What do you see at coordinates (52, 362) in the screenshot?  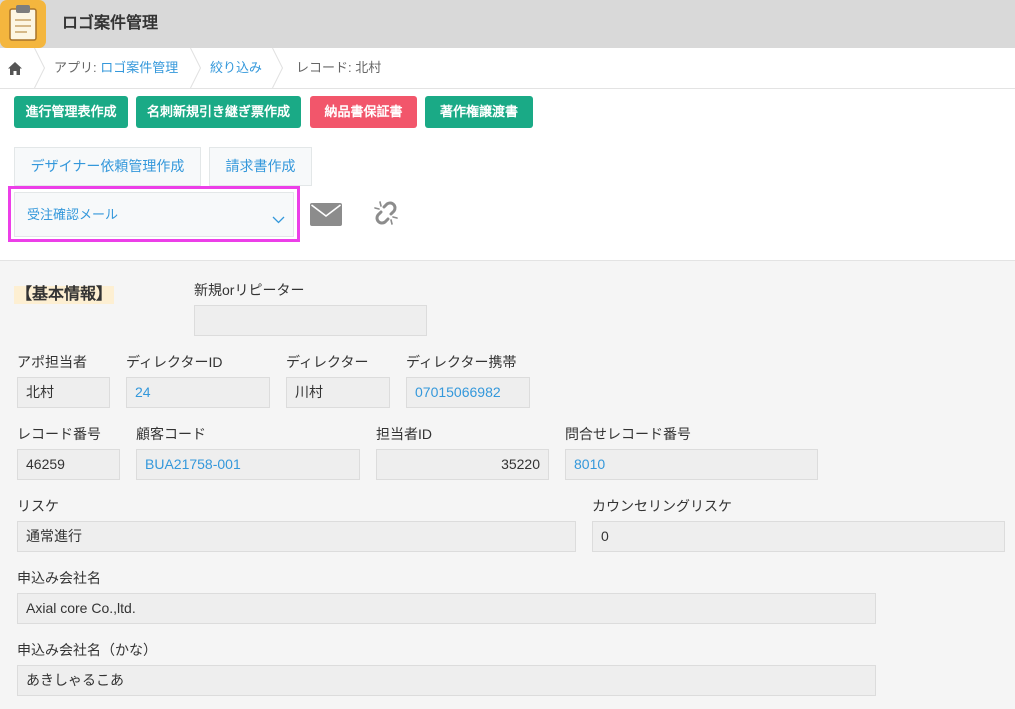 I see `appointment-owner-label: アポ担当者` at bounding box center [52, 362].